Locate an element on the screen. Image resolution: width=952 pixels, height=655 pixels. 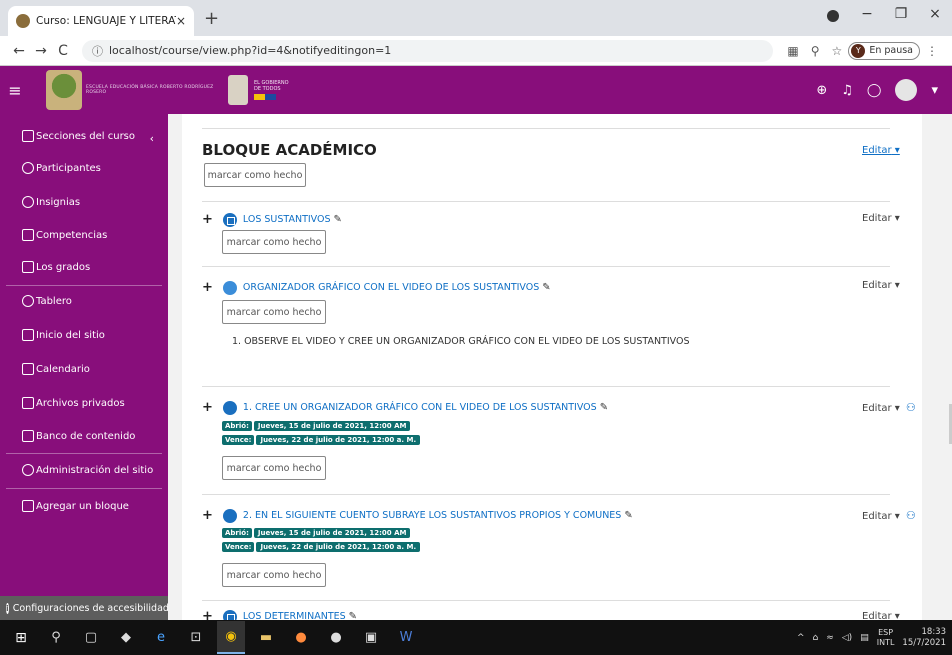
sidebar-item-banco: Banco de contenido is located at coordinates (78, 436).